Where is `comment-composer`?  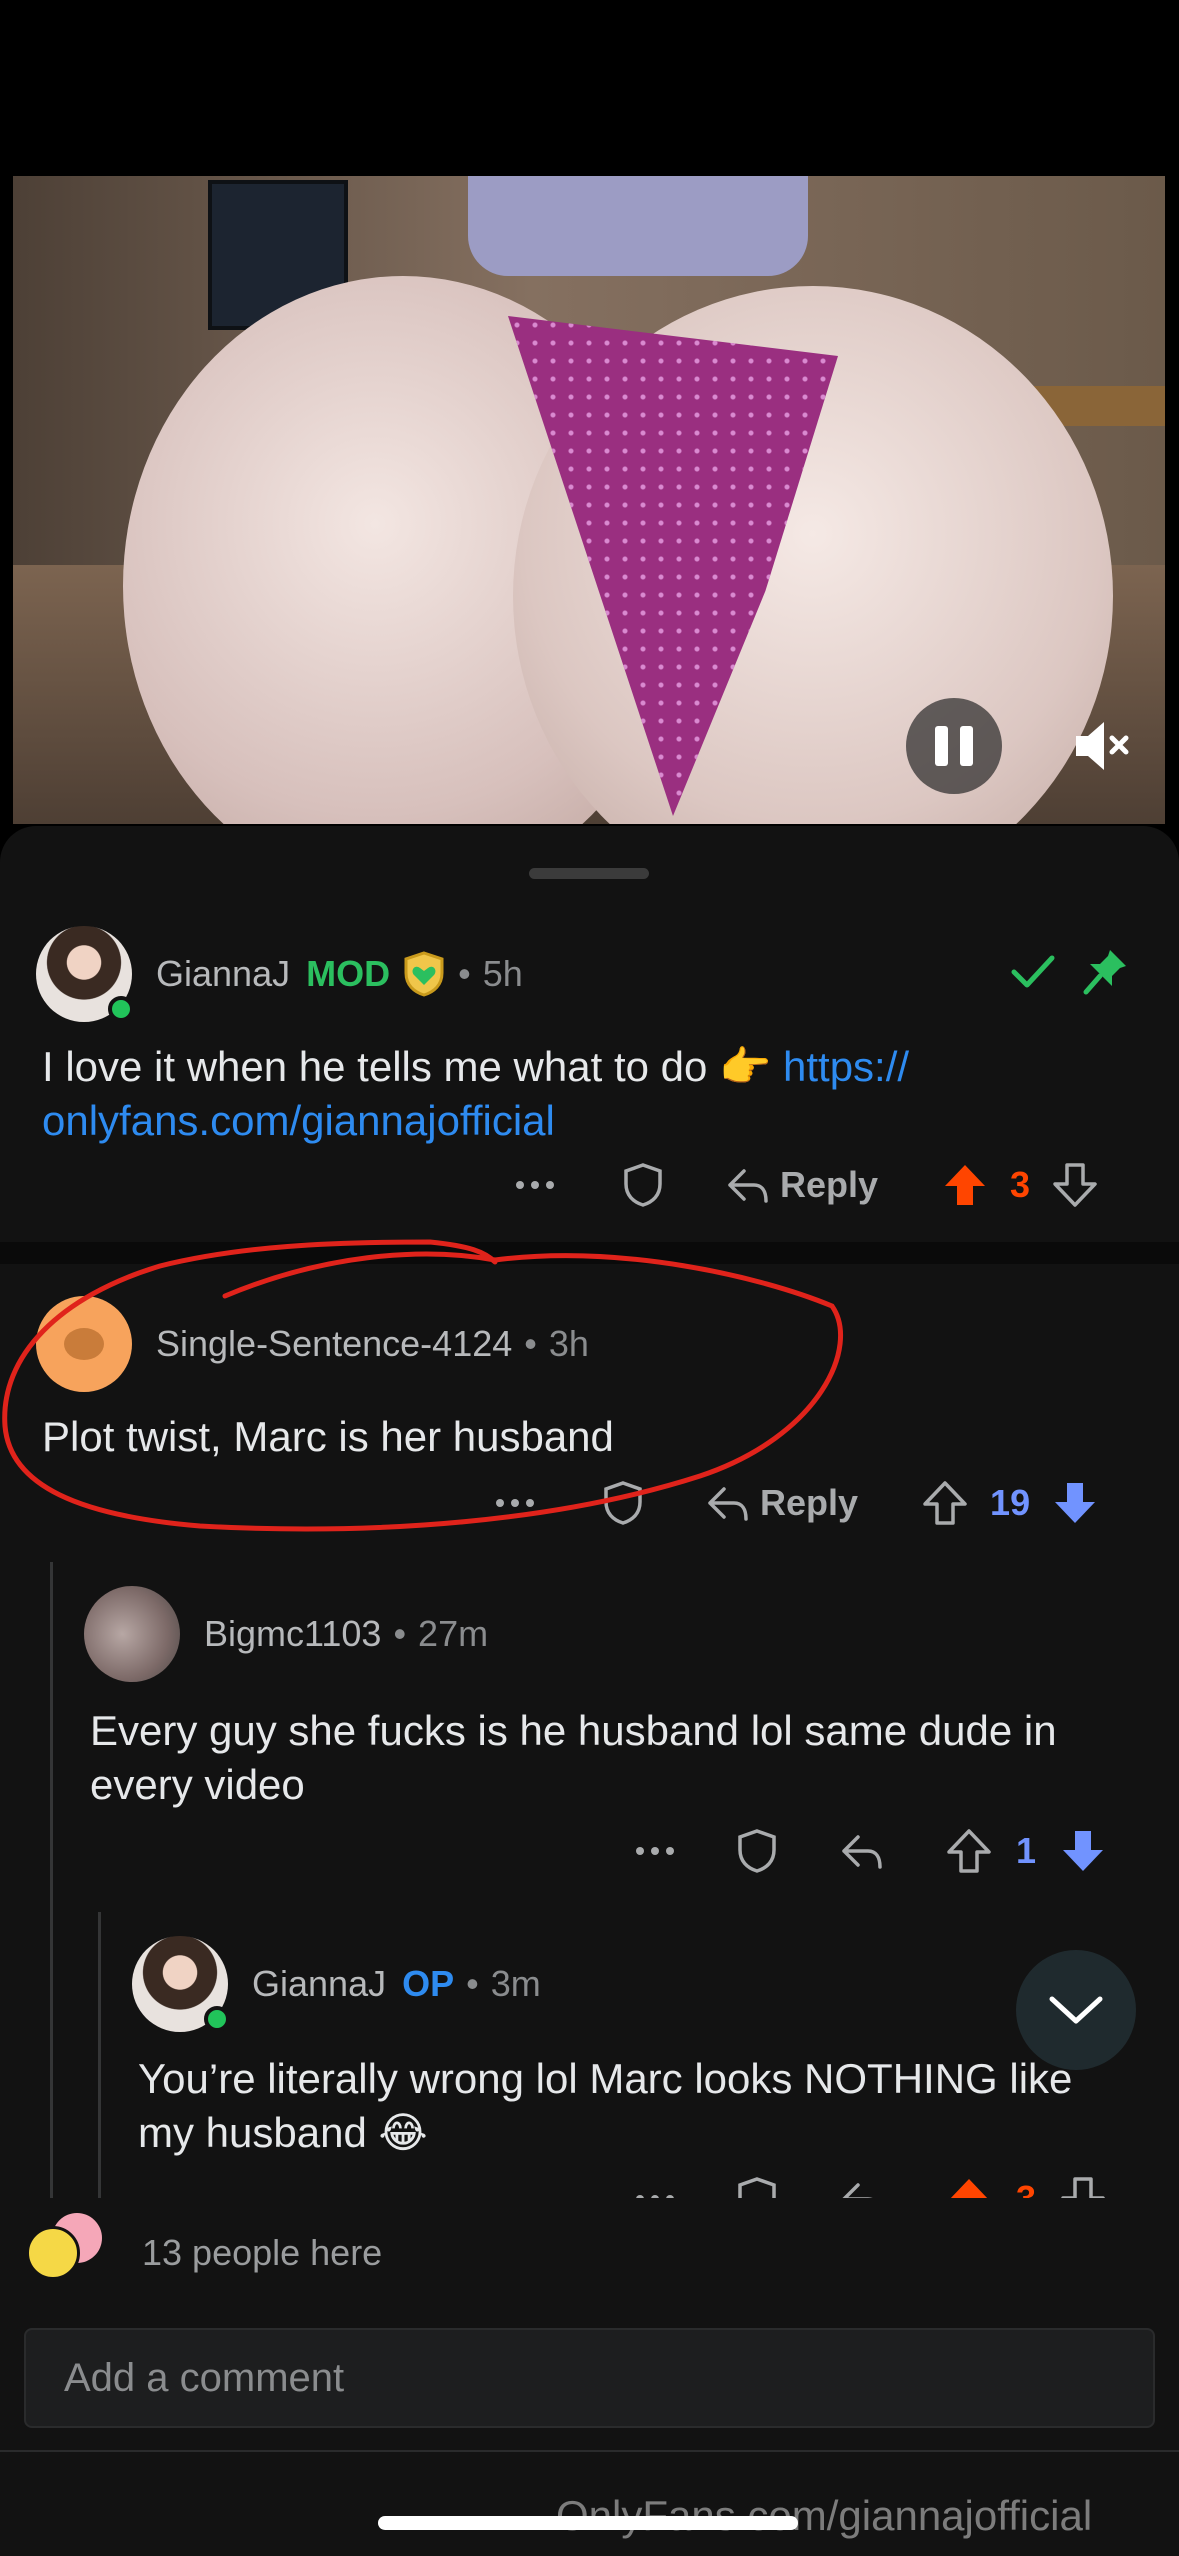
comment-composer is located at coordinates (589, 2378).